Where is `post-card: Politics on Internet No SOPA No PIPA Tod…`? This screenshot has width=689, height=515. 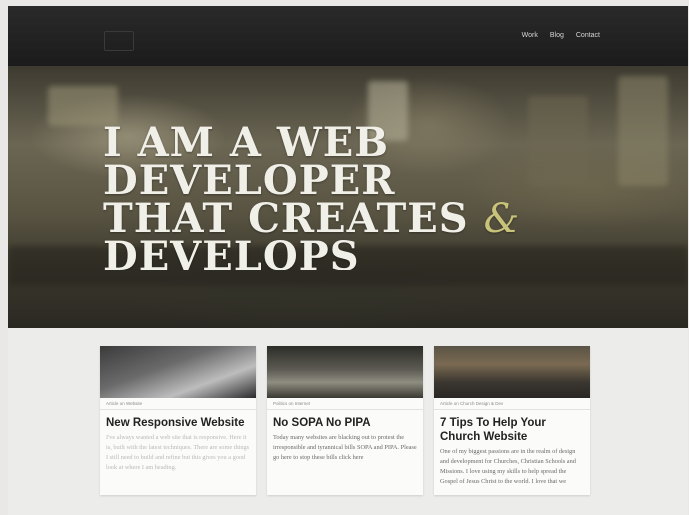
post-card: Politics on Internet No SOPA No PIPA Tod… is located at coordinates (345, 420).